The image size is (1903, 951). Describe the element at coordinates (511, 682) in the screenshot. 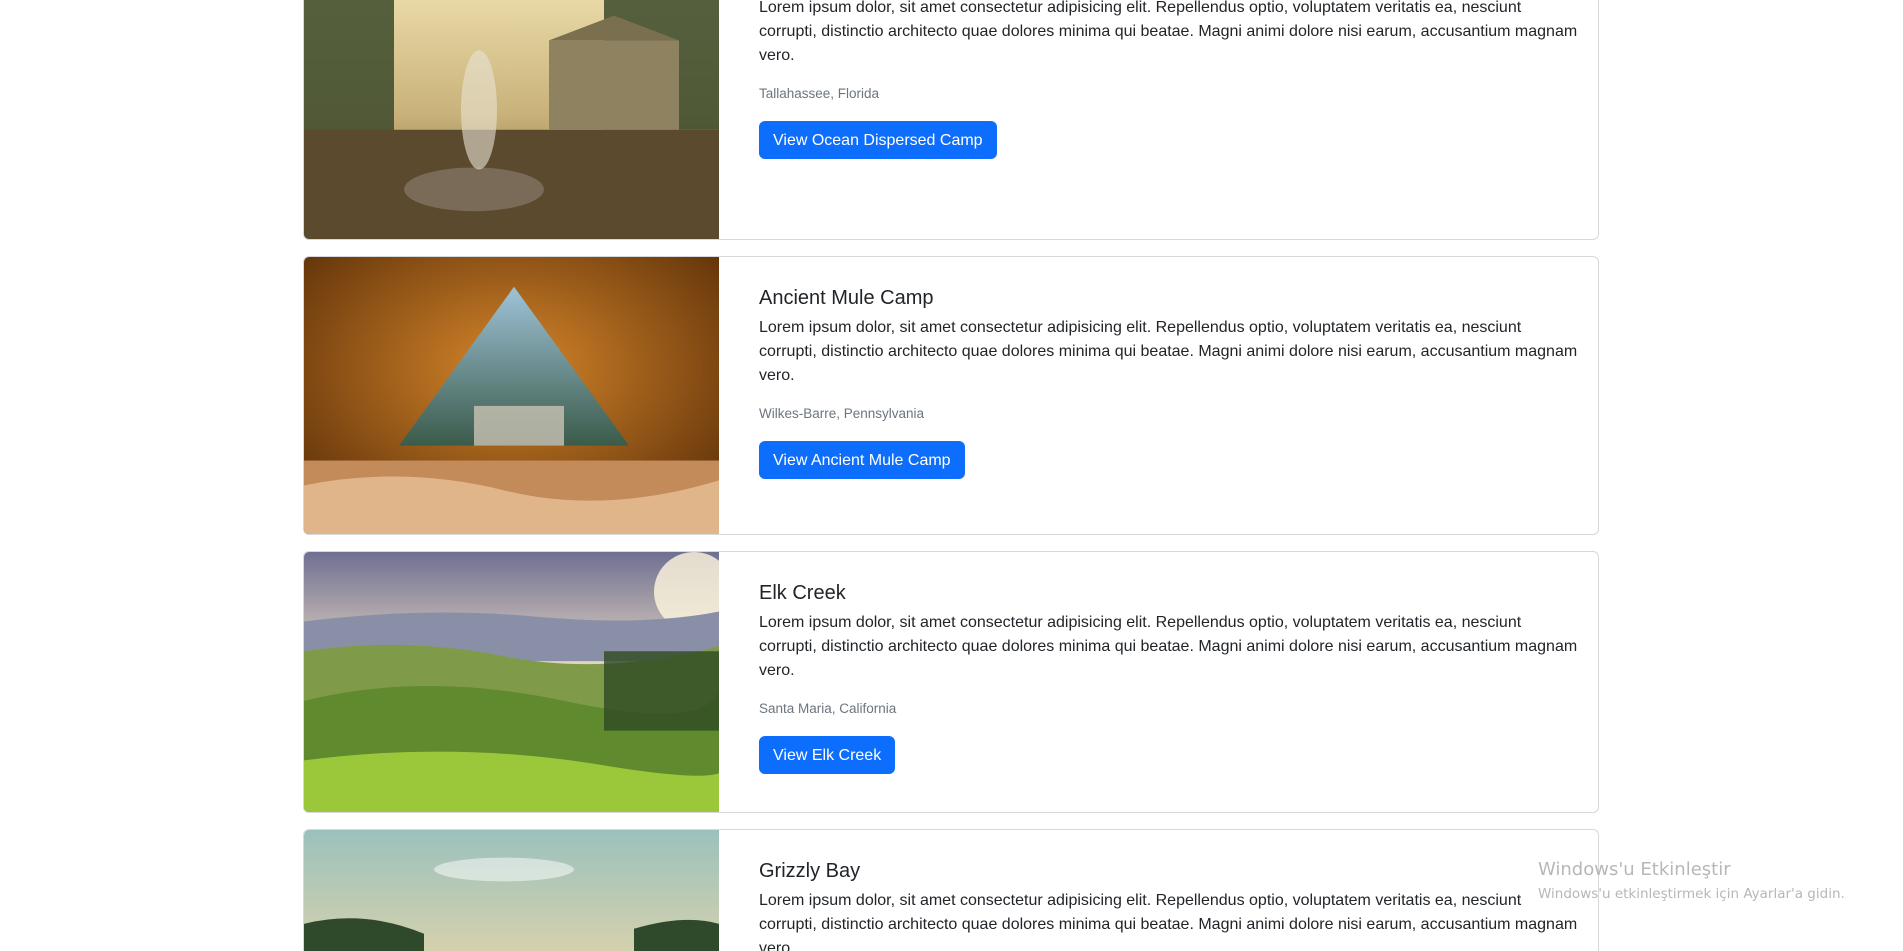

I see `campground-image-hills` at that location.